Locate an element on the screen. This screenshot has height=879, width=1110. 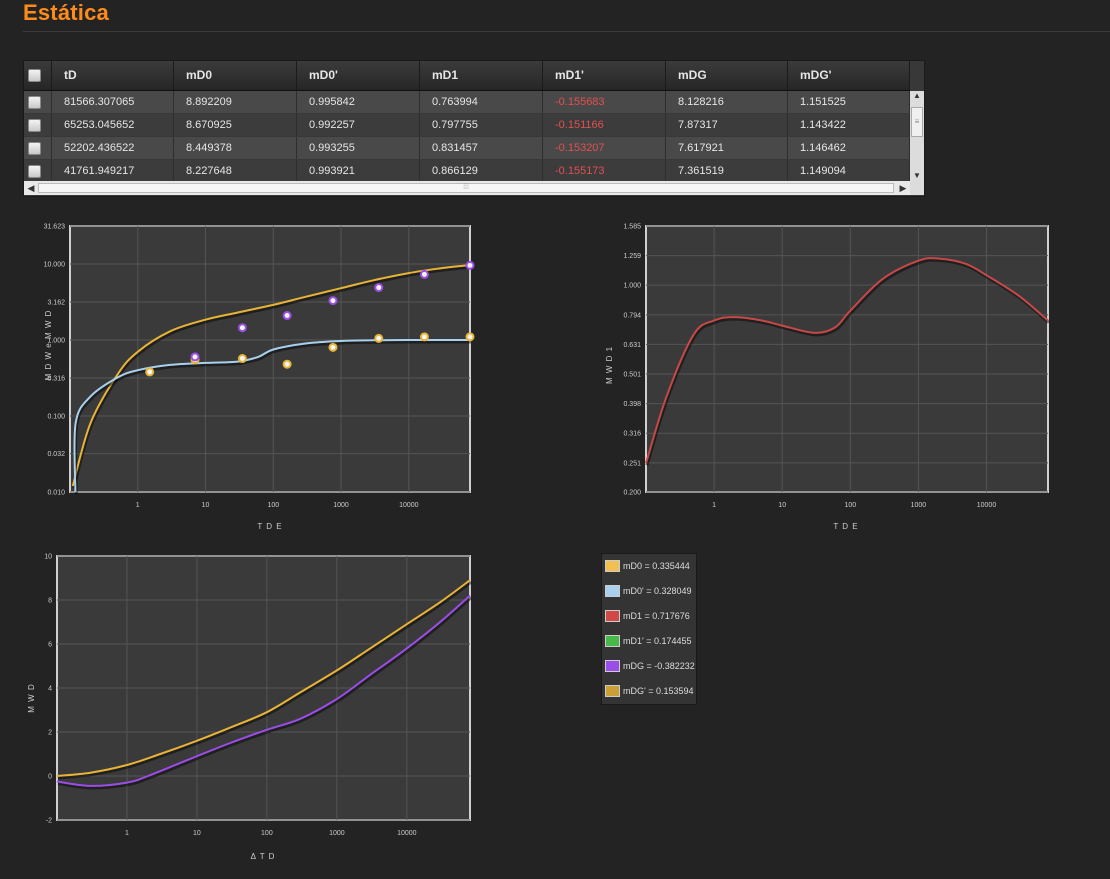
column-header-td: tD is located at coordinates (113, 75).